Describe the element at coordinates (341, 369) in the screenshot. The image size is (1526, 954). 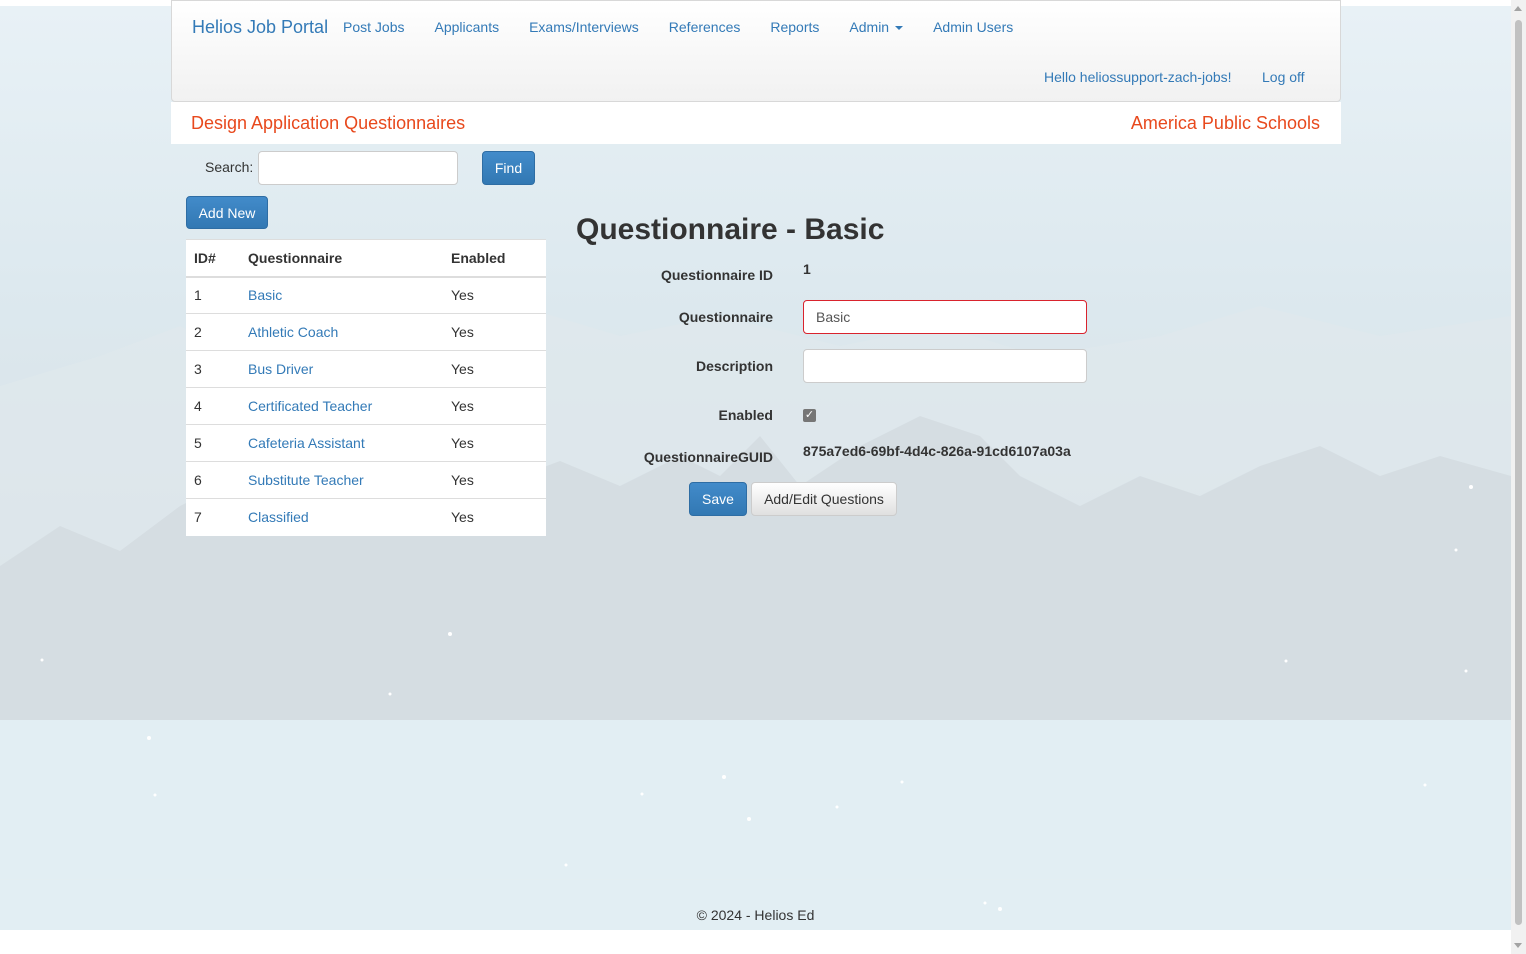
I see `row-questionnaire-link: Bus Driver` at that location.